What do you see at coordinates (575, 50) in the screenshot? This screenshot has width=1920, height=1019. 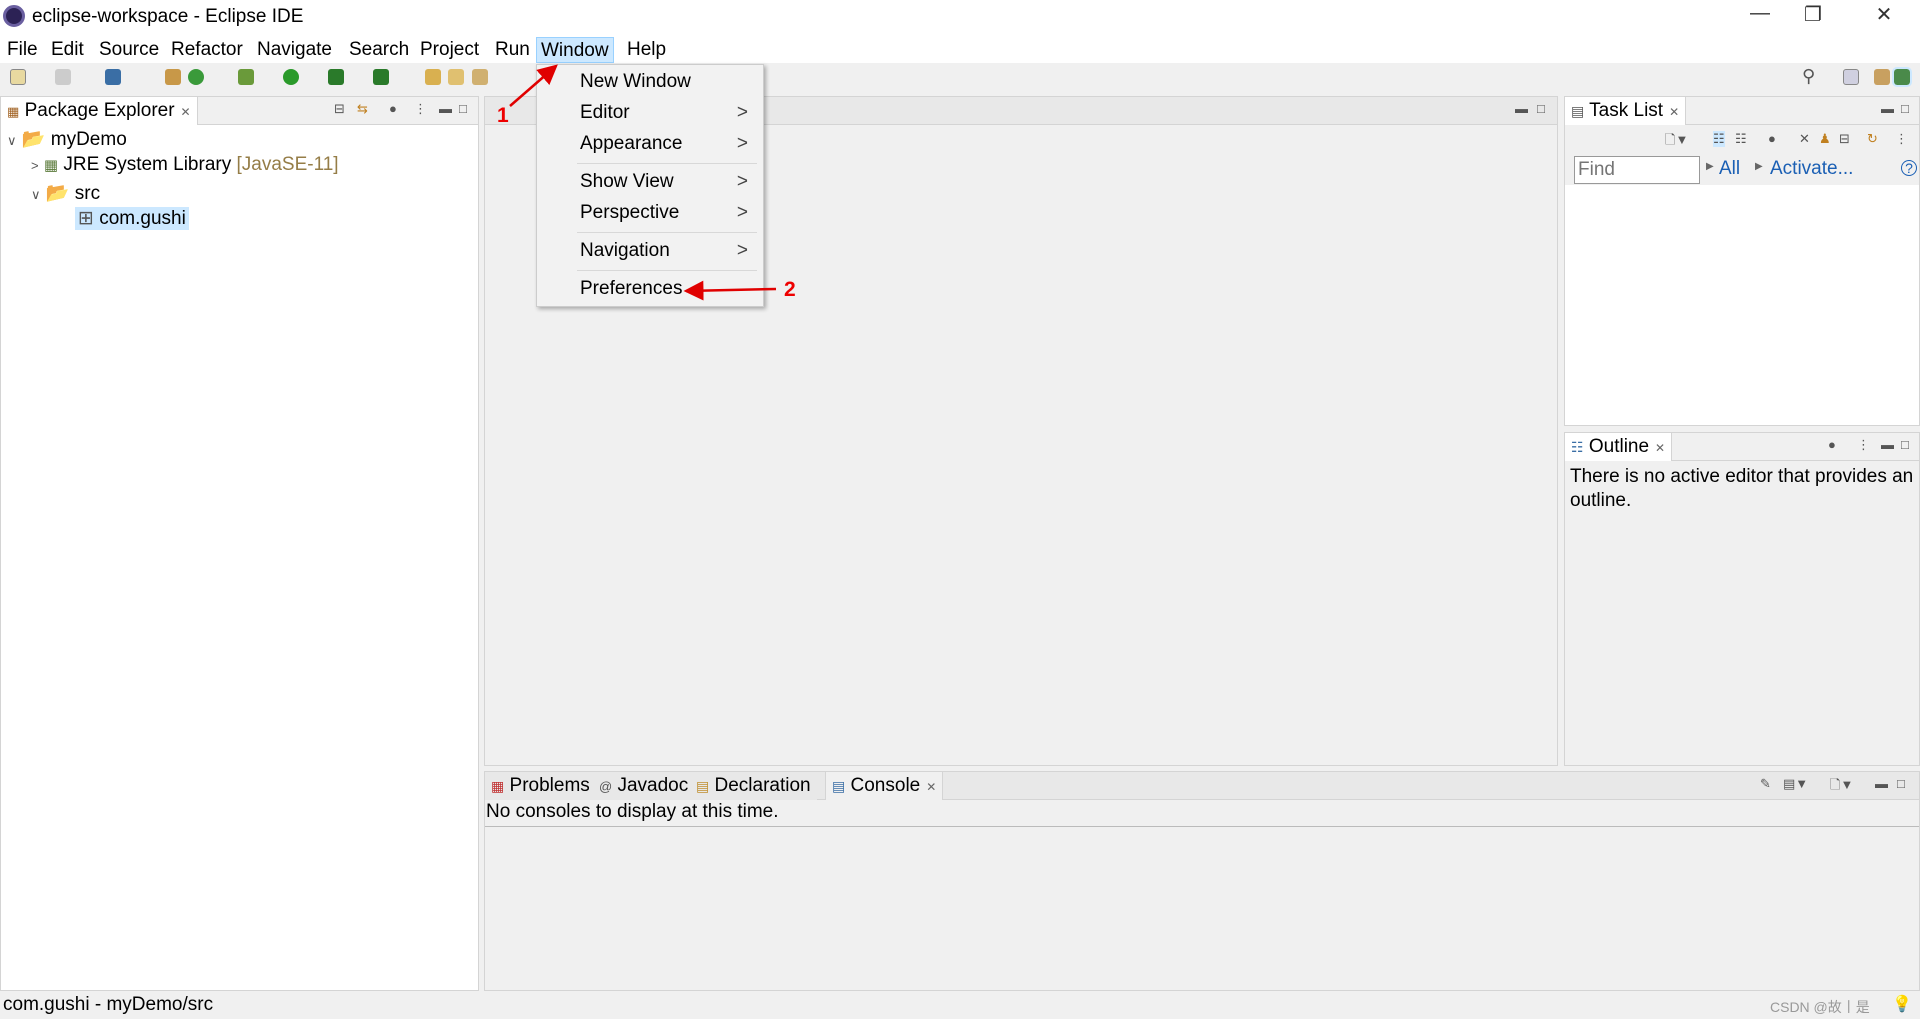 I see `menu-window: Window` at bounding box center [575, 50].